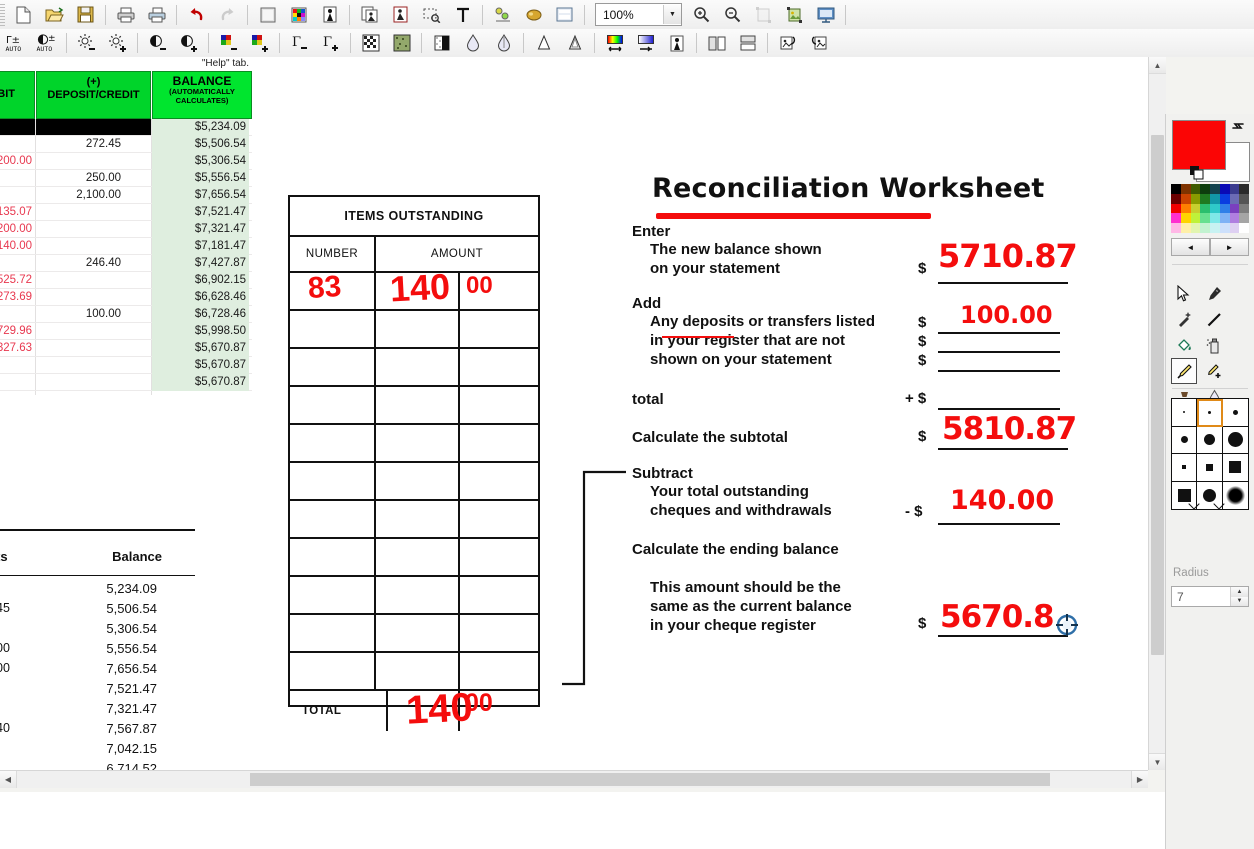 This screenshot has height=849, width=1254. What do you see at coordinates (564, 14) in the screenshot?
I see `batch-icon` at bounding box center [564, 14].